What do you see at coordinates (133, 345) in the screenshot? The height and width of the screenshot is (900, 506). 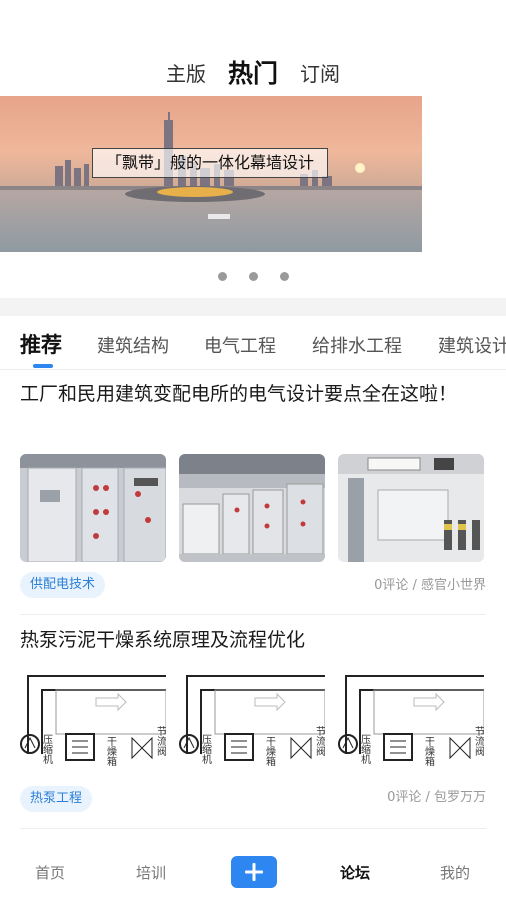 I see `category-tab-structure: 建筑结构` at bounding box center [133, 345].